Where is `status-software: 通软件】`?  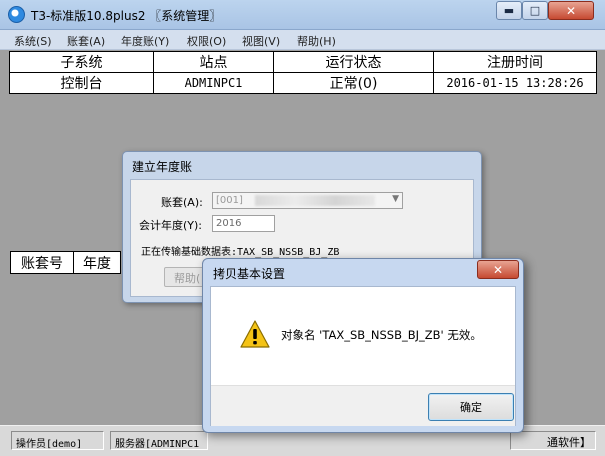 status-software: 通软件】 is located at coordinates (553, 440).